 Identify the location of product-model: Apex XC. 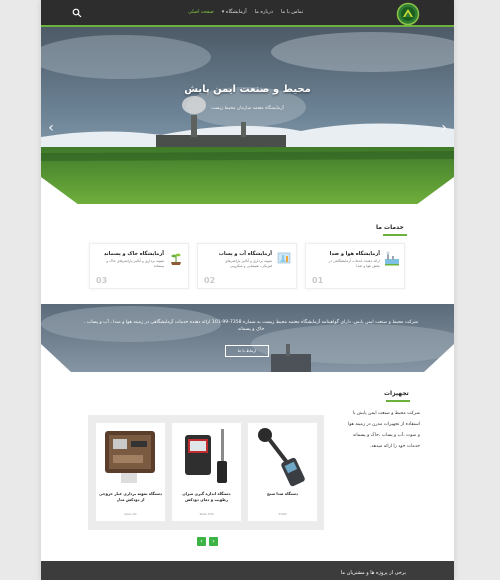
(130, 514).